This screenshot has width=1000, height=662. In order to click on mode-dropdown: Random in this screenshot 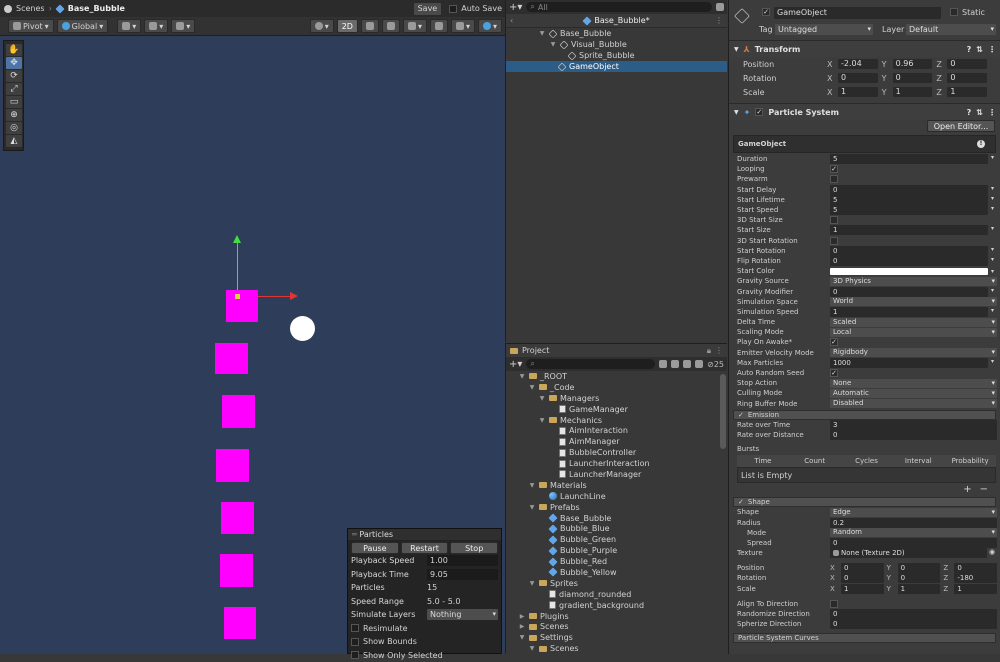, I will do `click(913, 532)`.